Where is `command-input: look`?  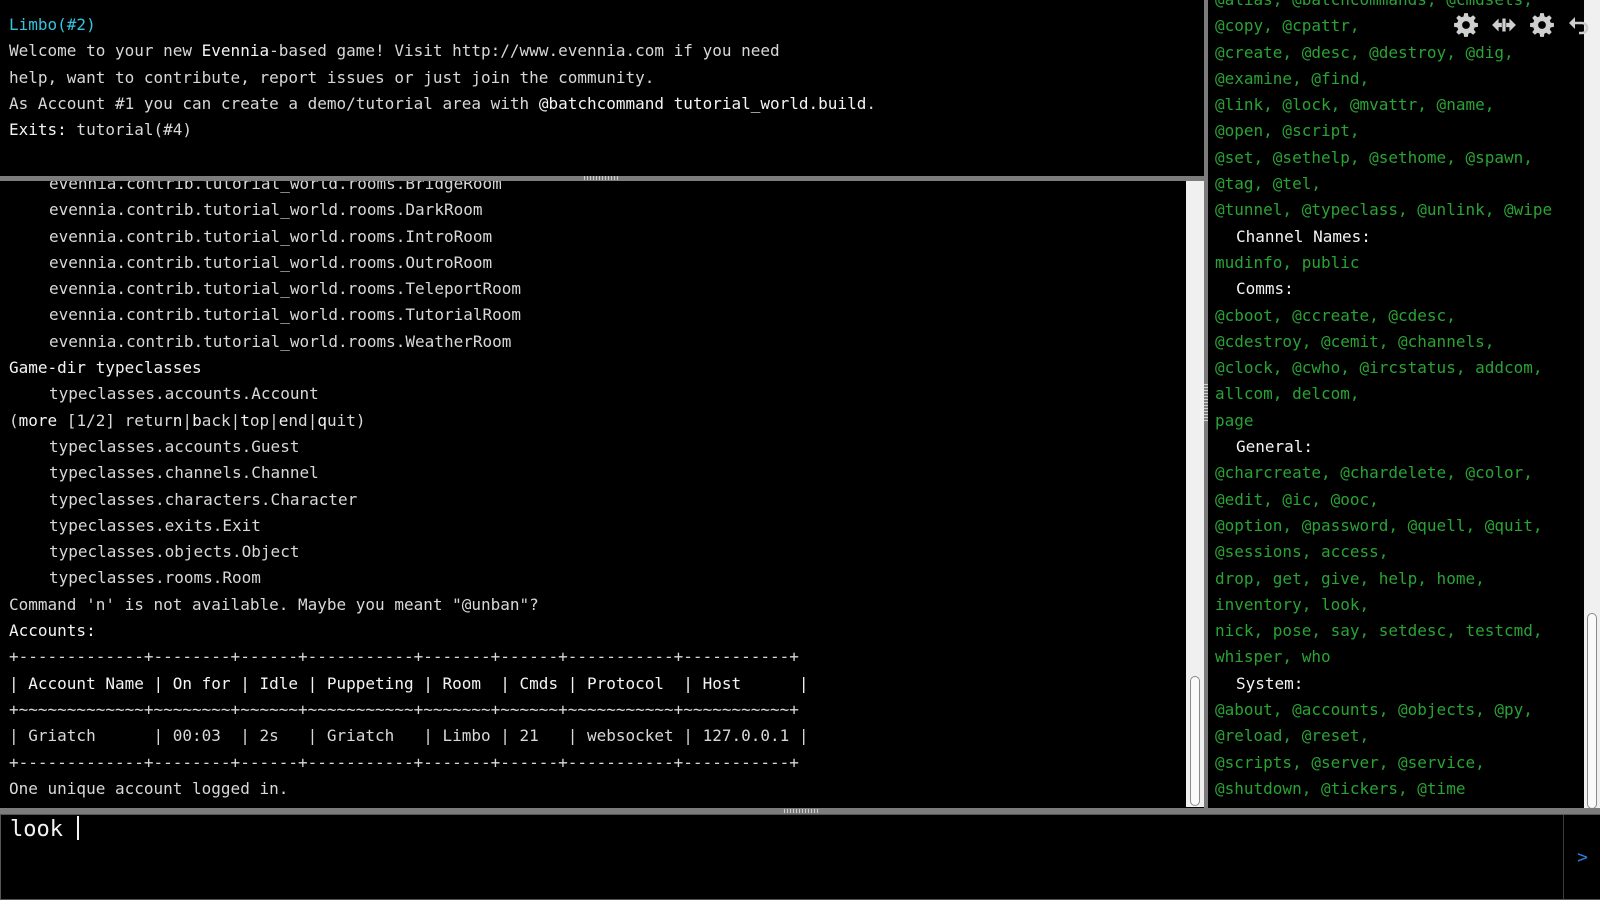 command-input: look is located at coordinates (45, 830).